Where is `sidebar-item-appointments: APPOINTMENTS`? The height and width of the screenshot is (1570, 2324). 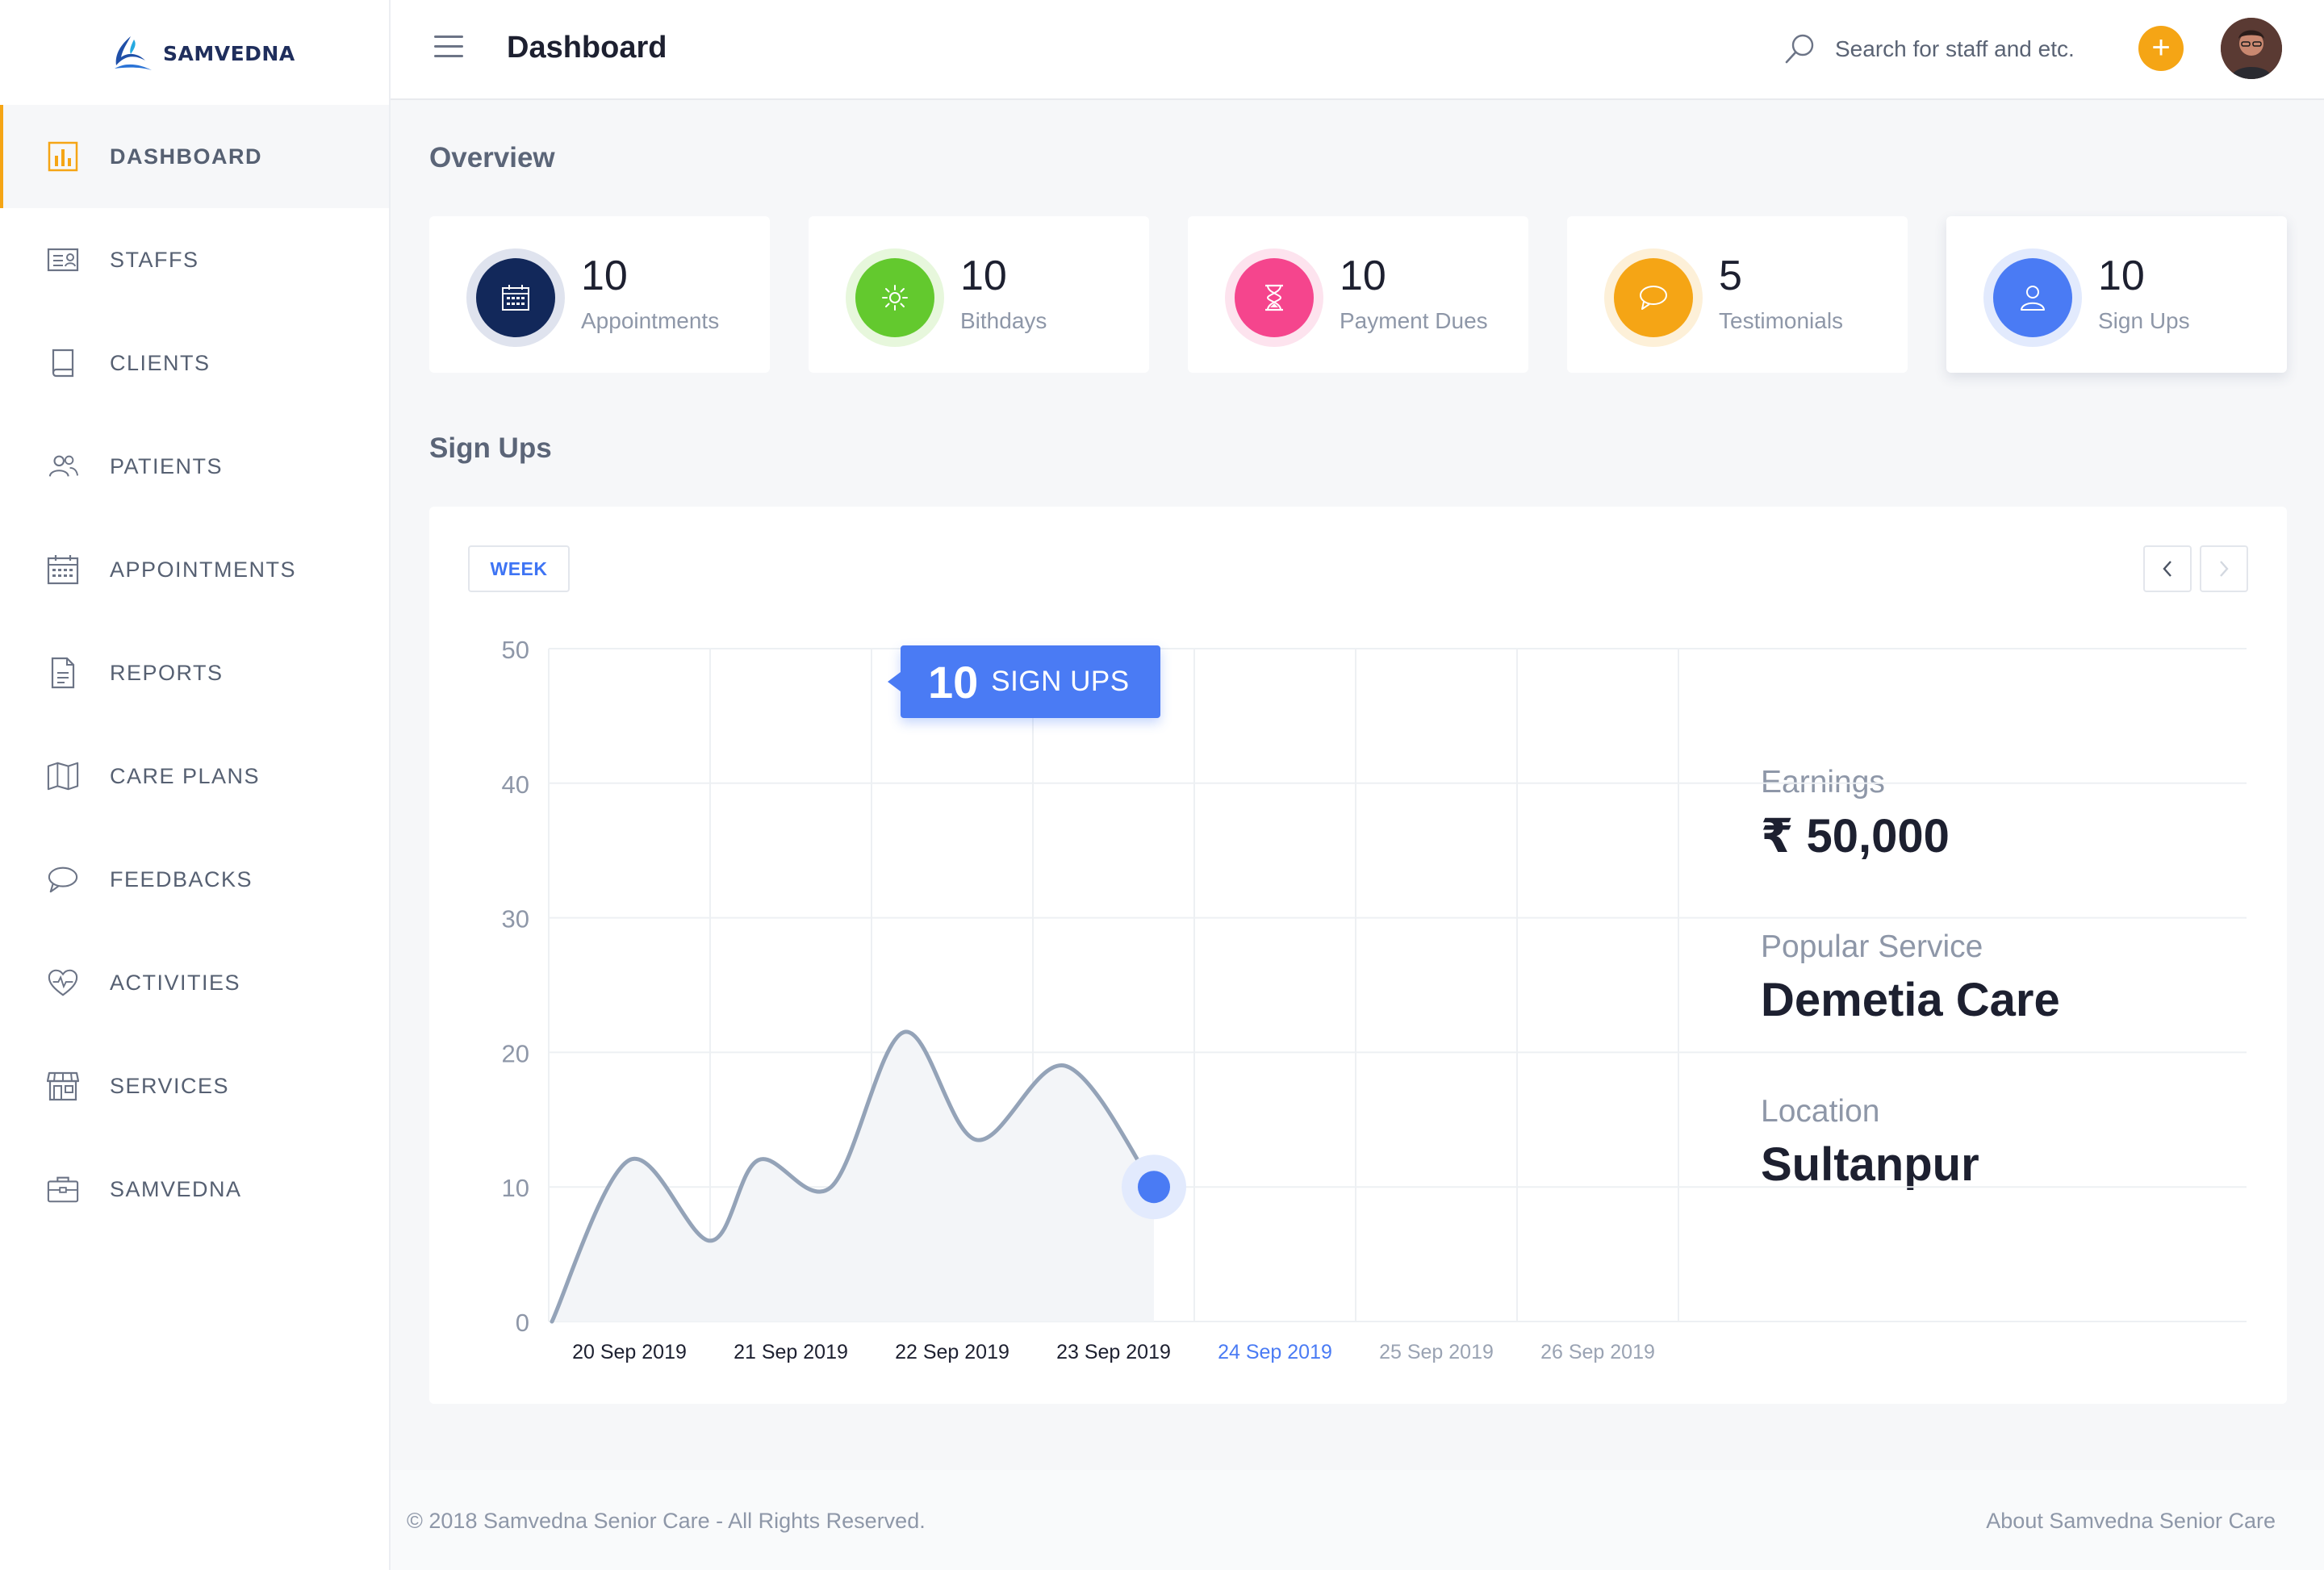
sidebar-item-appointments: APPOINTMENTS is located at coordinates (195, 569).